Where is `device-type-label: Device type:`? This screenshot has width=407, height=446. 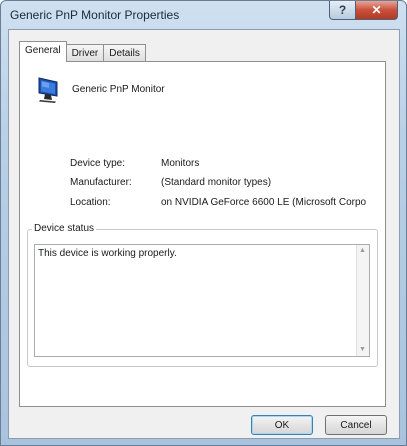 device-type-label: Device type: is located at coordinates (98, 163).